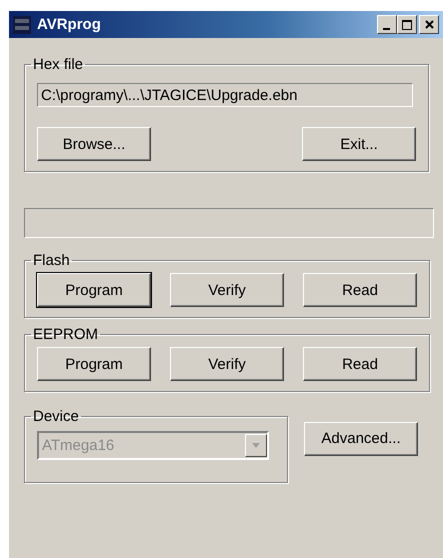  What do you see at coordinates (69, 24) in the screenshot?
I see `window-title: AVRprog` at bounding box center [69, 24].